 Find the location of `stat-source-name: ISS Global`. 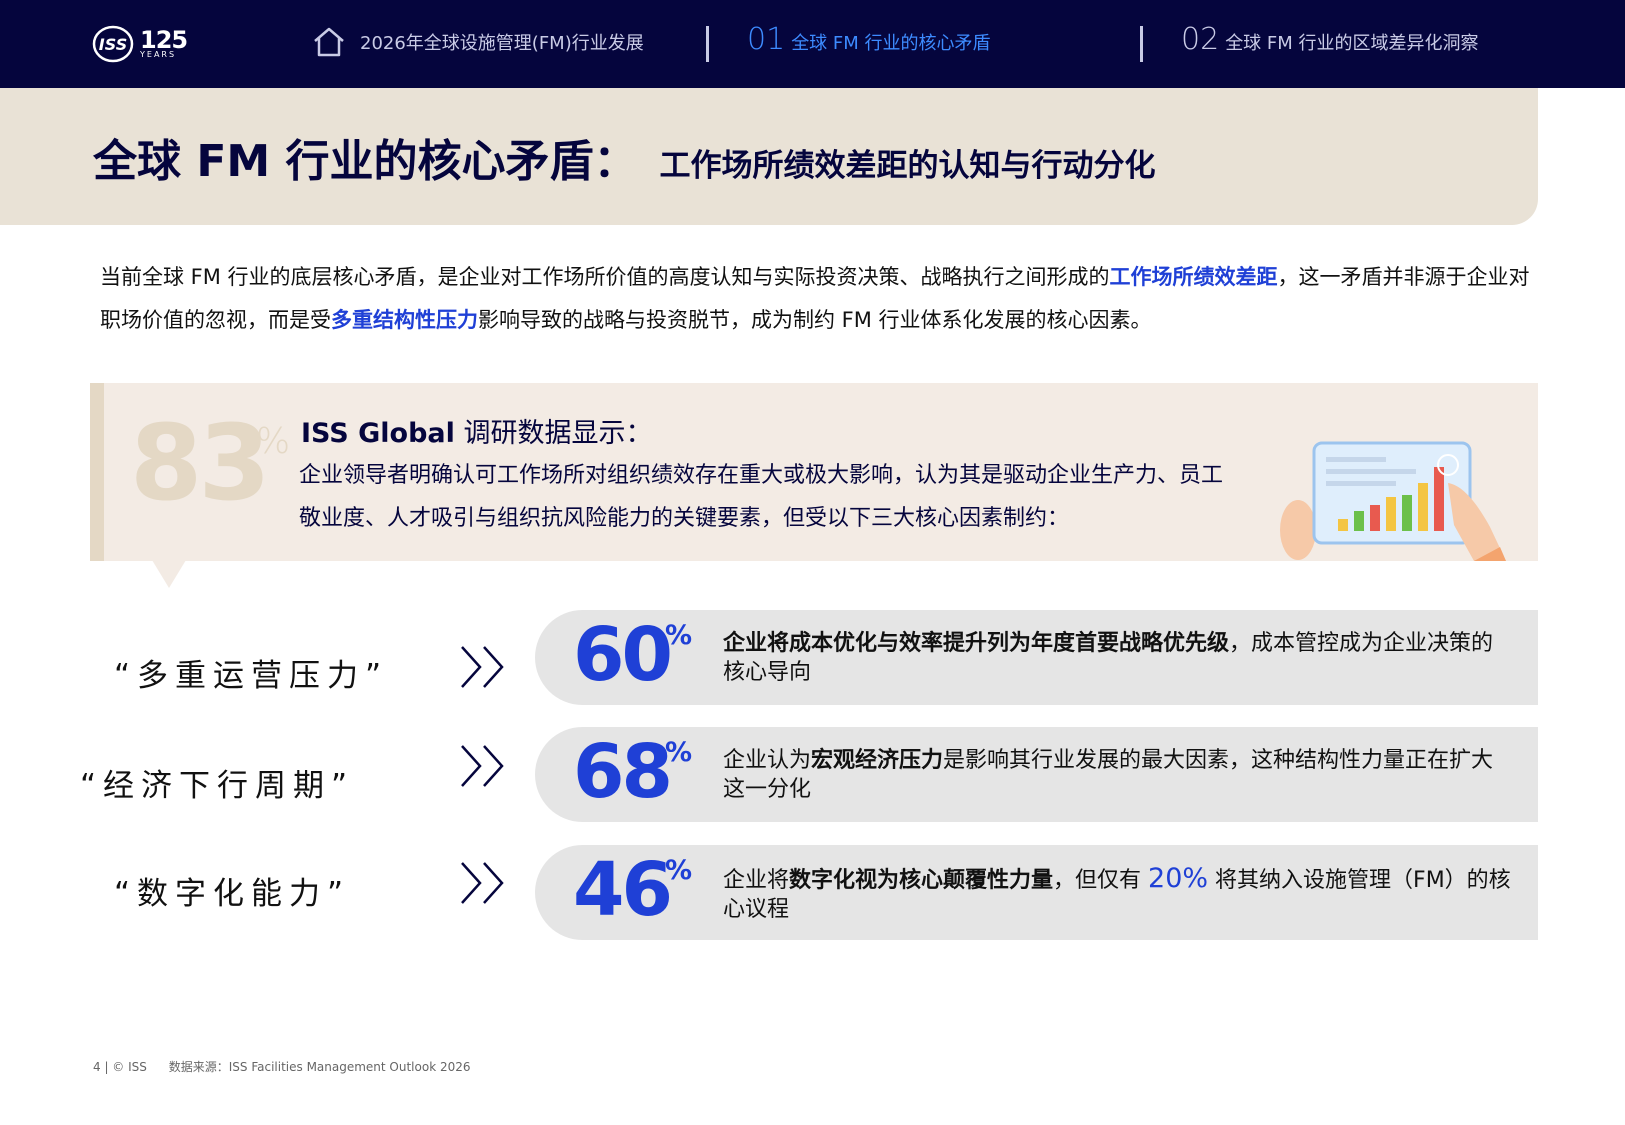

stat-source-name: ISS Global is located at coordinates (378, 433).